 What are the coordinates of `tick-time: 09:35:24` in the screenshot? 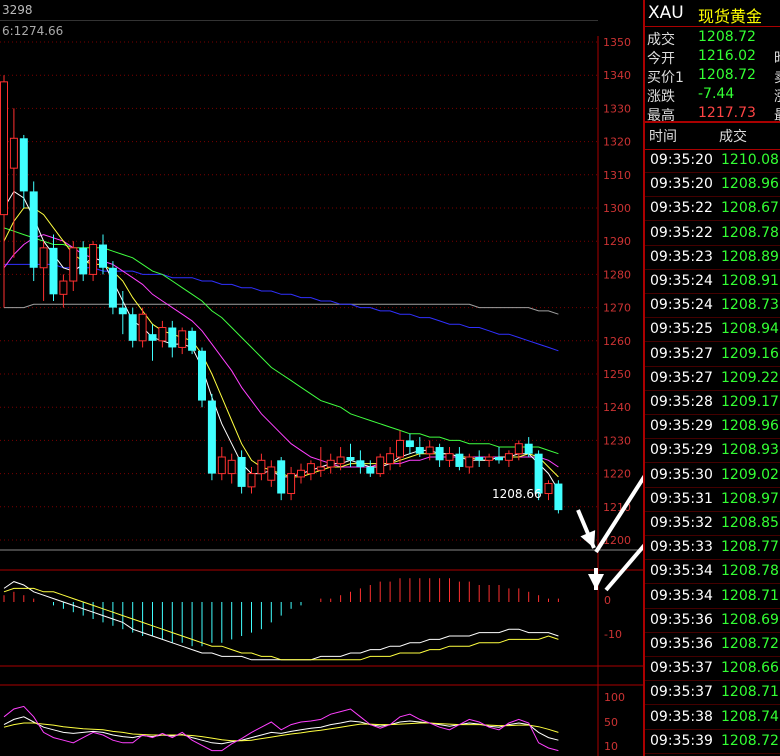 It's located at (681, 281).